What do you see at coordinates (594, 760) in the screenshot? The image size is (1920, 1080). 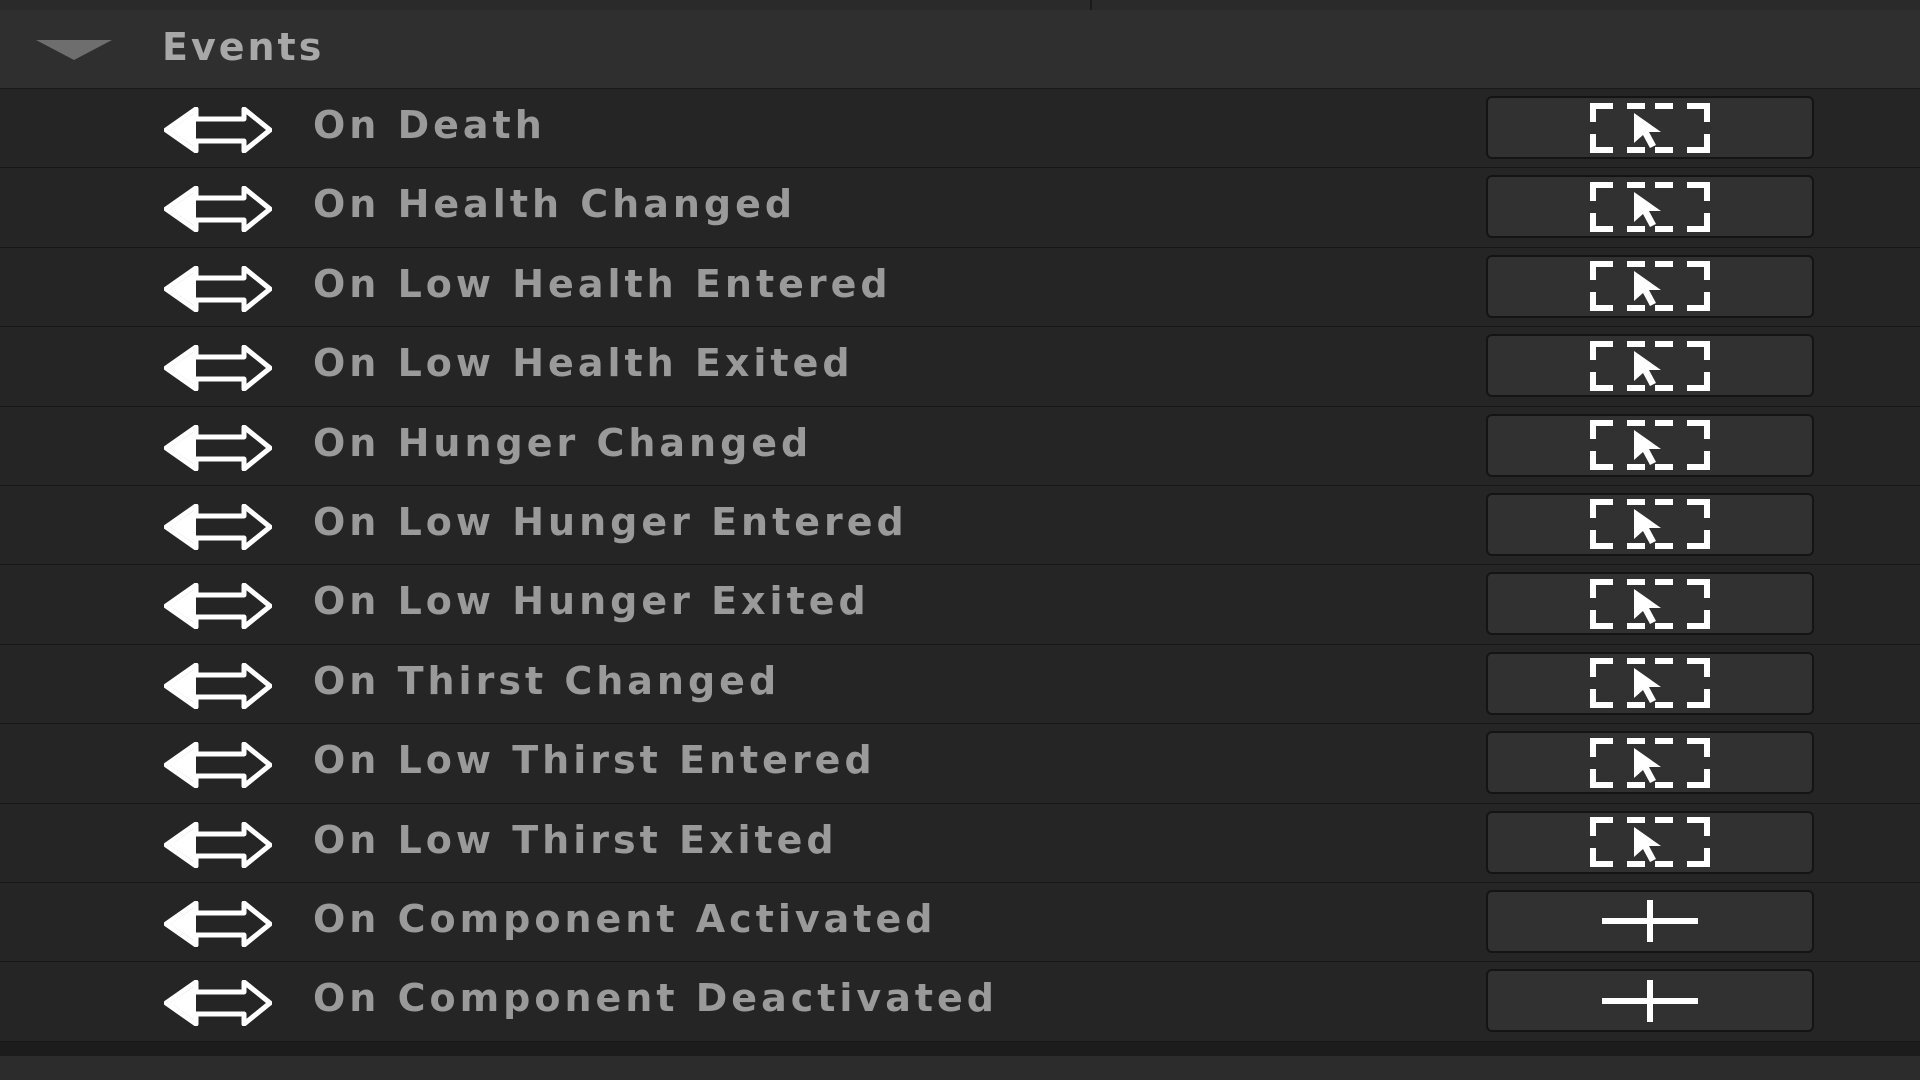 I see `event-label: On Low Thirst Entered` at bounding box center [594, 760].